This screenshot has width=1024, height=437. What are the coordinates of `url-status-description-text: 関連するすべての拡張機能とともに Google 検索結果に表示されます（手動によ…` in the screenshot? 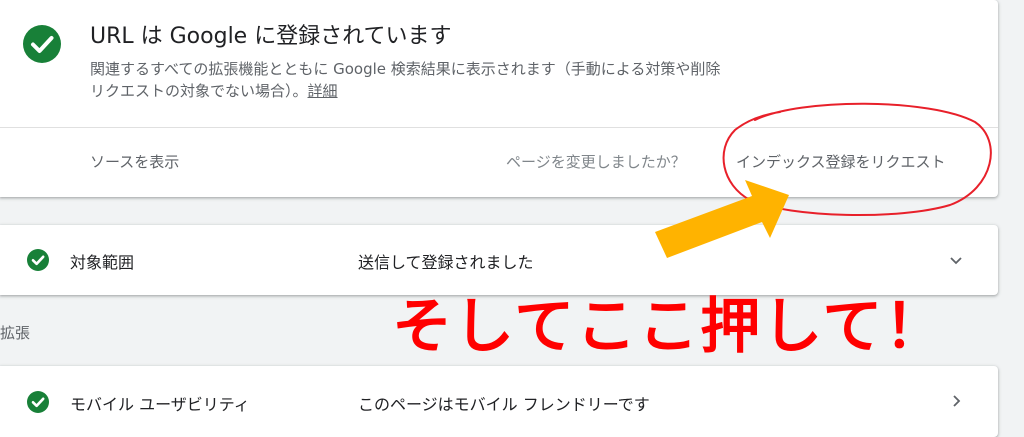 It's located at (405, 80).